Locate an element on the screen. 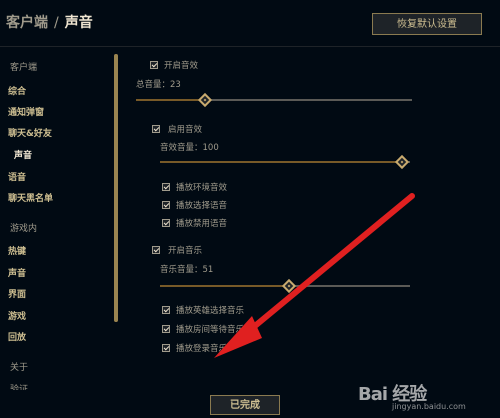  login-music-checkbox is located at coordinates (166, 348).